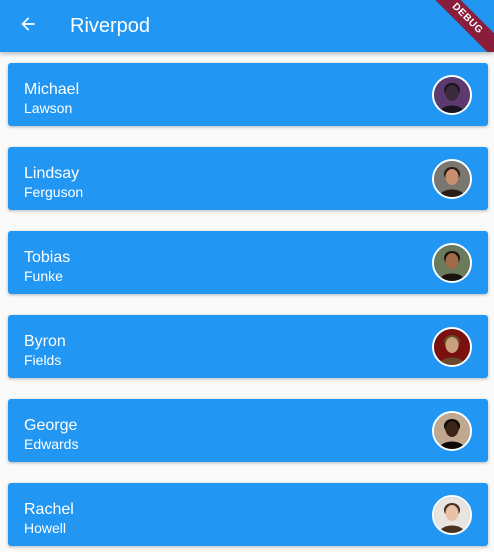  I want to click on back-button, so click(28, 26).